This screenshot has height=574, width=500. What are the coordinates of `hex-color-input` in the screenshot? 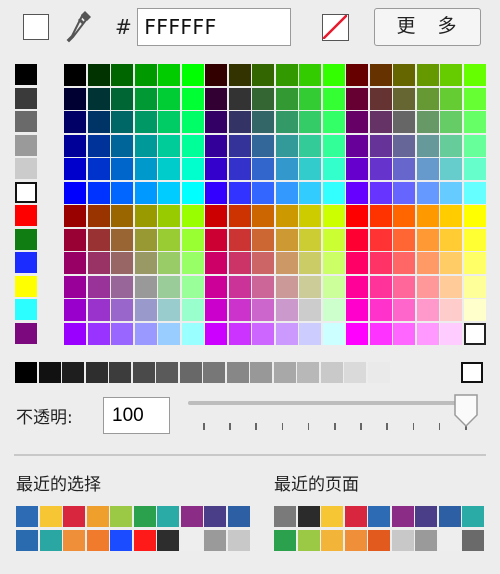 It's located at (214, 27).